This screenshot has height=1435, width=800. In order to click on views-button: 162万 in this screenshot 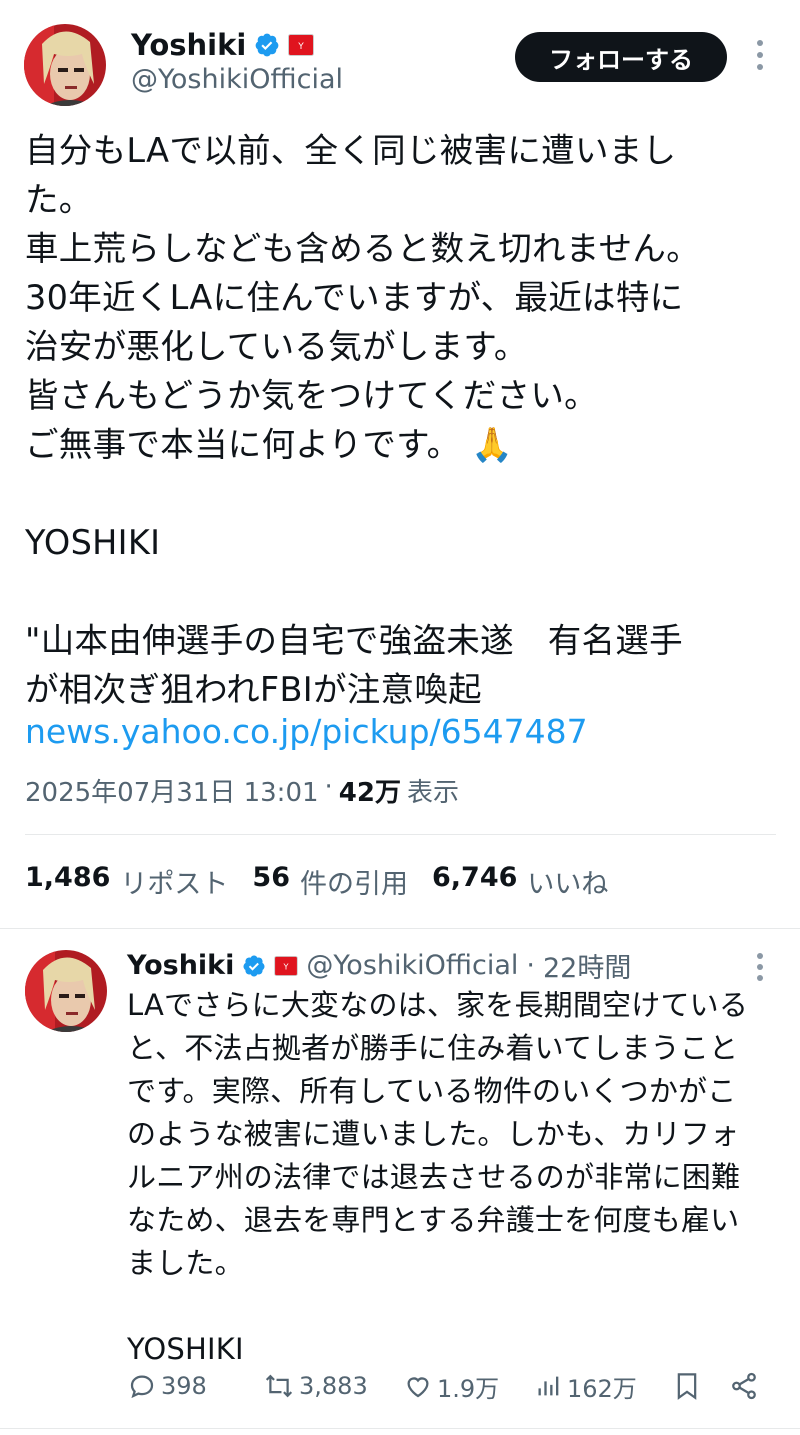, I will do `click(586, 1386)`.